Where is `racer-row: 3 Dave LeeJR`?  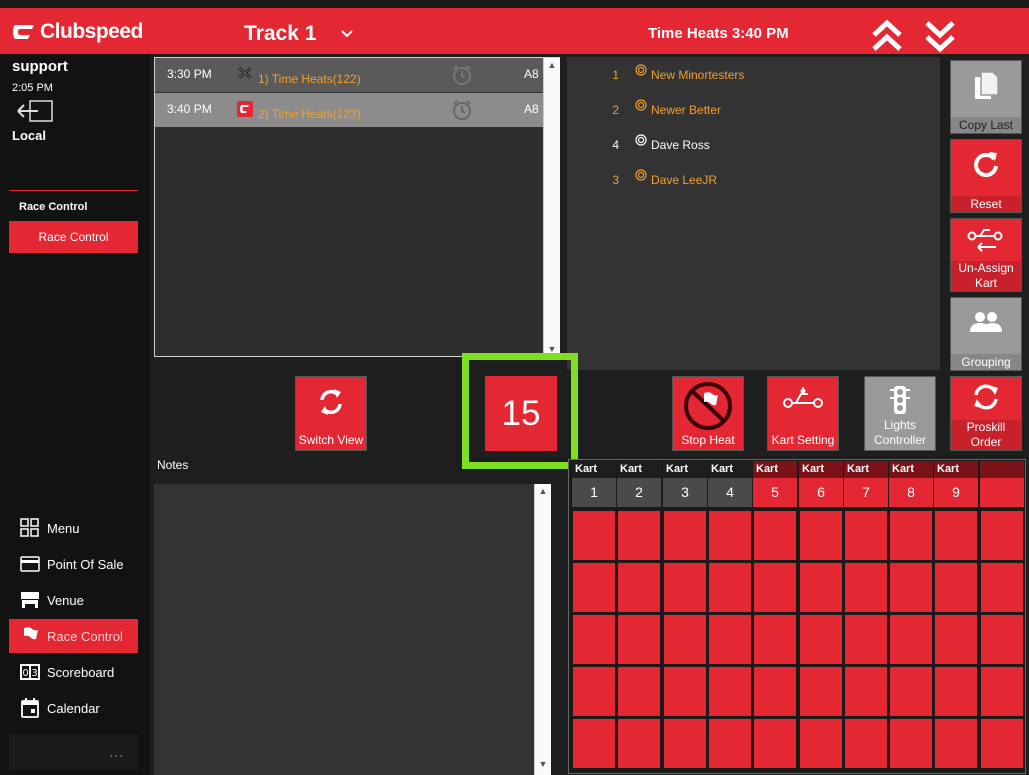 racer-row: 3 Dave LeeJR is located at coordinates (753, 179).